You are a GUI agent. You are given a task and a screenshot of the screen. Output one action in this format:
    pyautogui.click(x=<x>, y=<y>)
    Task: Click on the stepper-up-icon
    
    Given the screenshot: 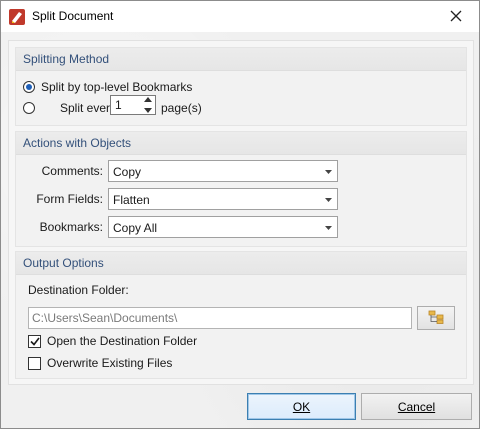 What is the action you would take?
    pyautogui.click(x=148, y=99)
    